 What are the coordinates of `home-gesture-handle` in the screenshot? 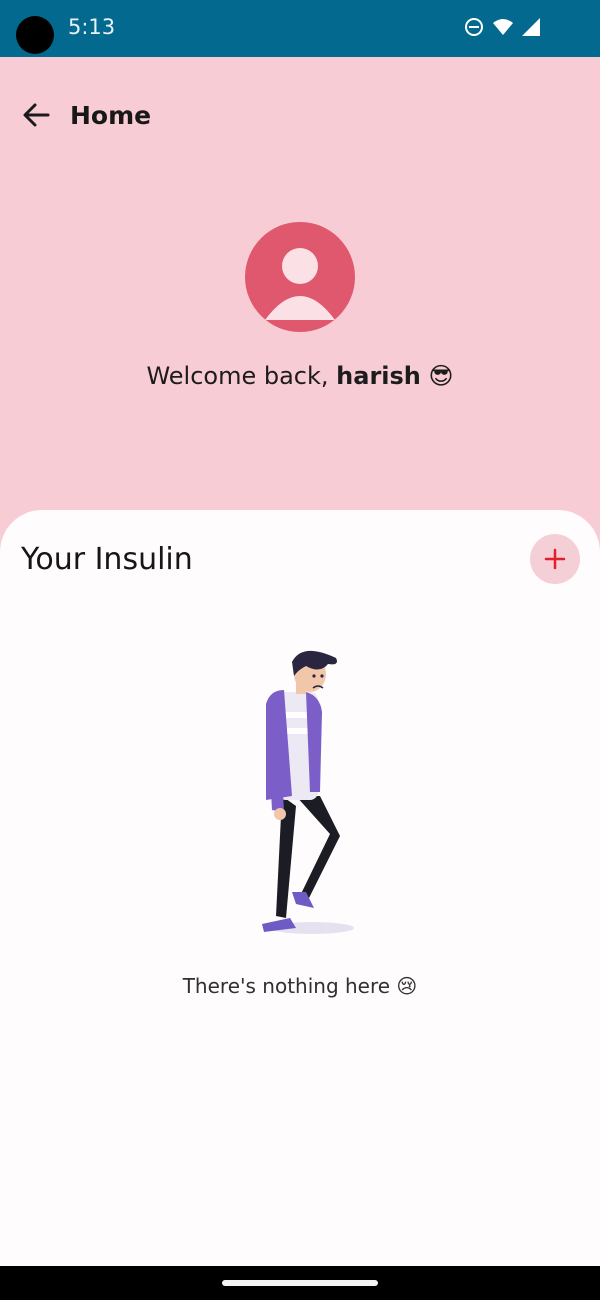 It's located at (300, 1283).